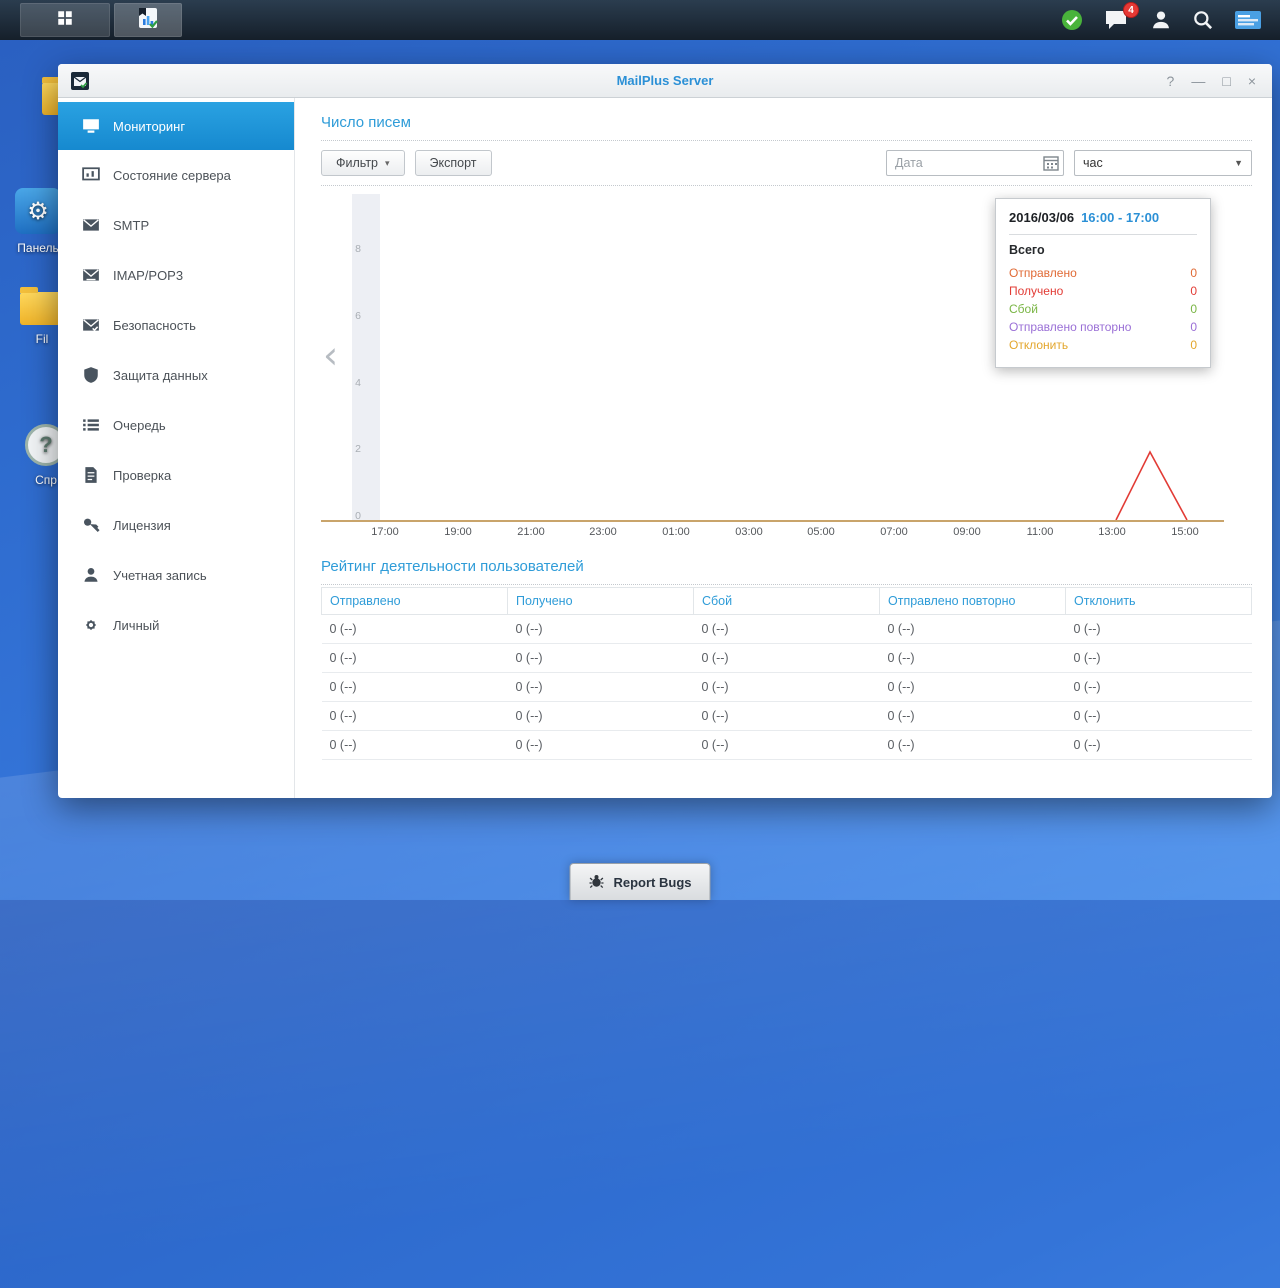  What do you see at coordinates (91, 275) in the screenshot?
I see `imap-pop3-icon` at bounding box center [91, 275].